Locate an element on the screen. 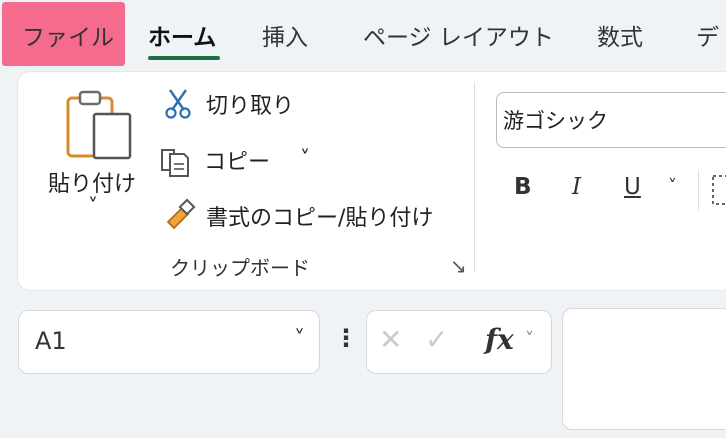 The height and width of the screenshot is (438, 726). italic-button: I is located at coordinates (576, 187).